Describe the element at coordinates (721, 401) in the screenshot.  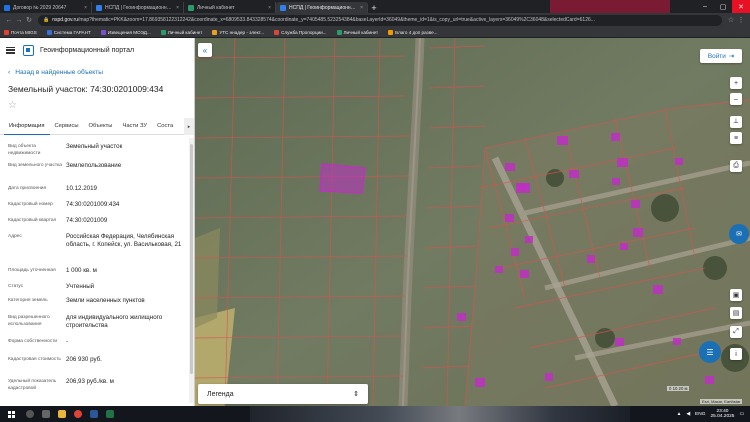
I see `map-attribution: Esri, Maxar, Earthstar` at that location.